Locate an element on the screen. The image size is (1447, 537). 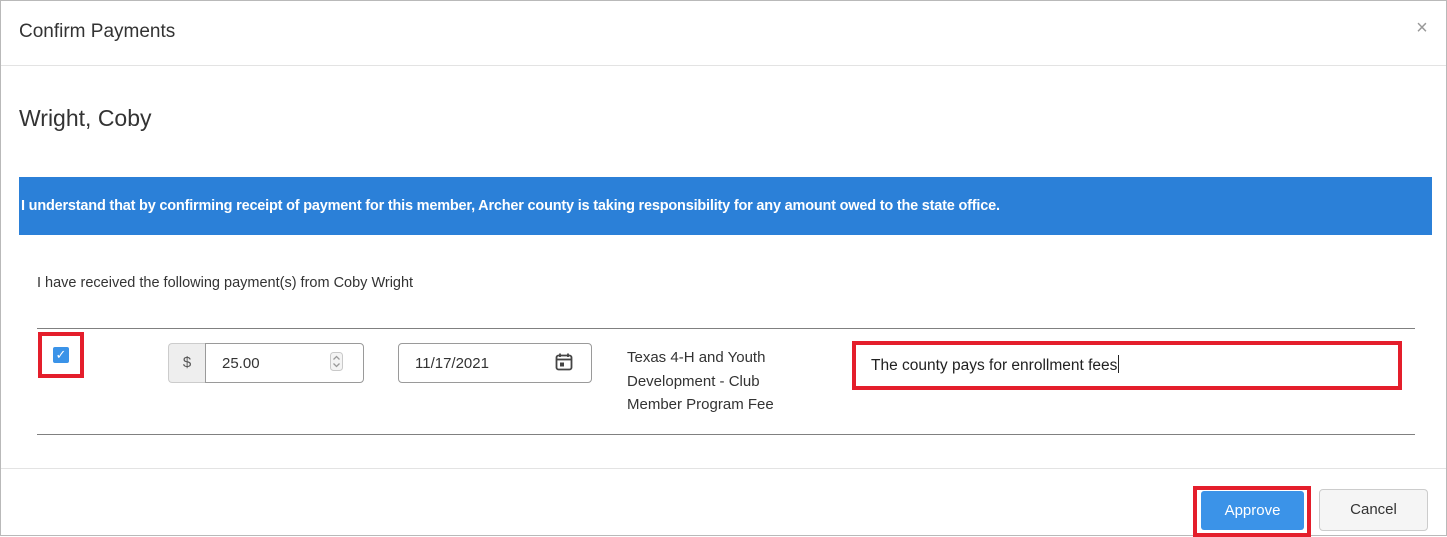
amount-input-group: $ 25.00 is located at coordinates (266, 363).